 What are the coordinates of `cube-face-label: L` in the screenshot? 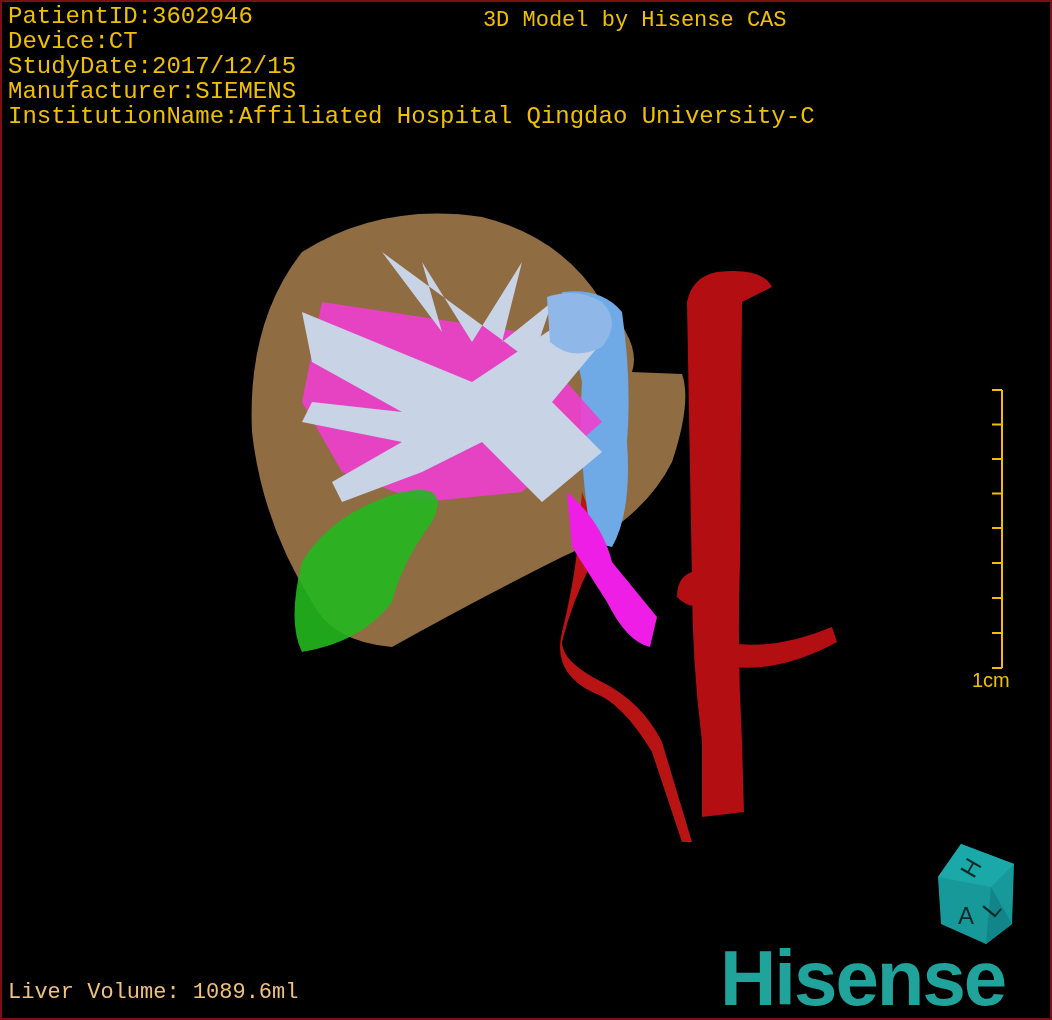 It's located at (991, 908).